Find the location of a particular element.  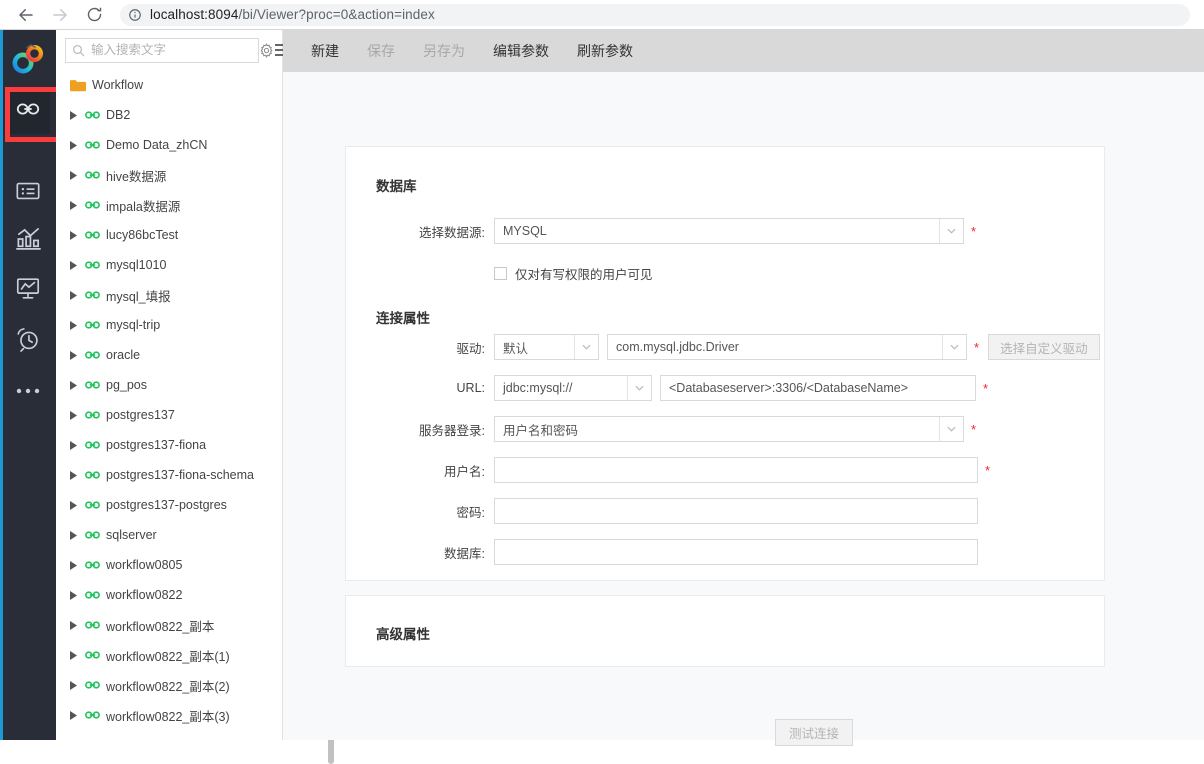

search-box is located at coordinates (162, 50).